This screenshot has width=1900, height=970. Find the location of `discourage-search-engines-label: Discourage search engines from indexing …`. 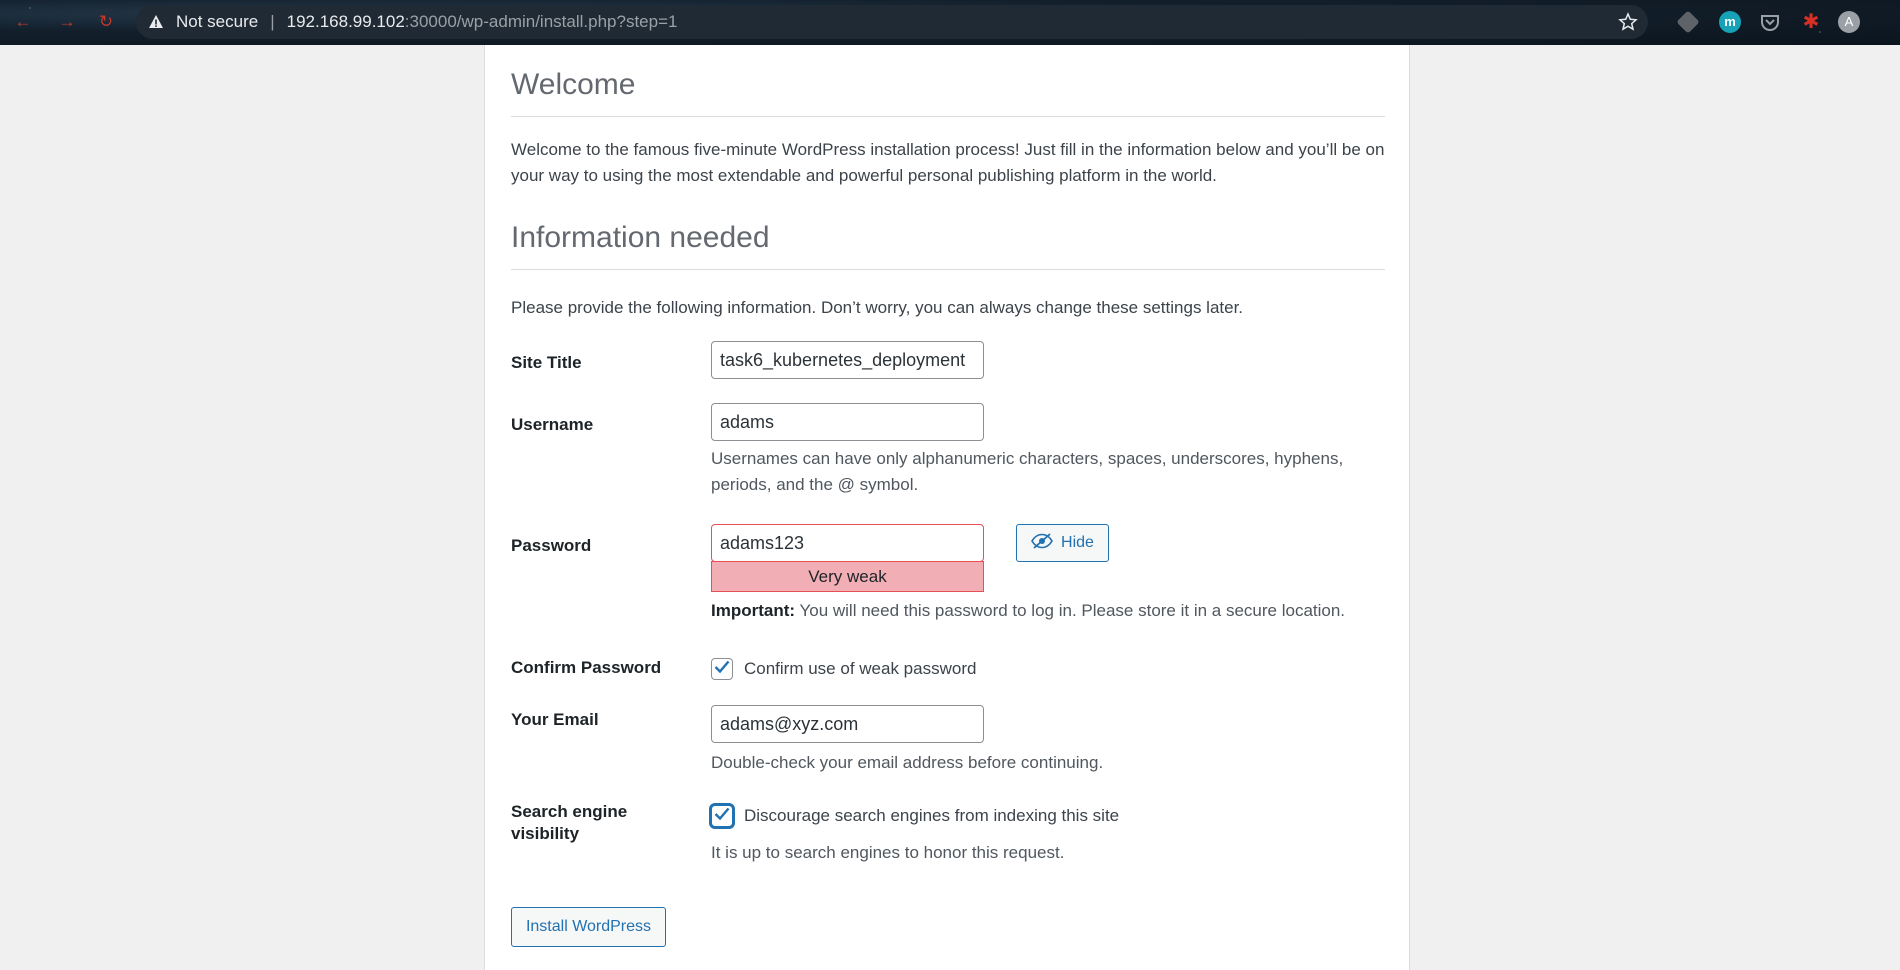

discourage-search-engines-label: Discourage search engines from indexing … is located at coordinates (931, 816).